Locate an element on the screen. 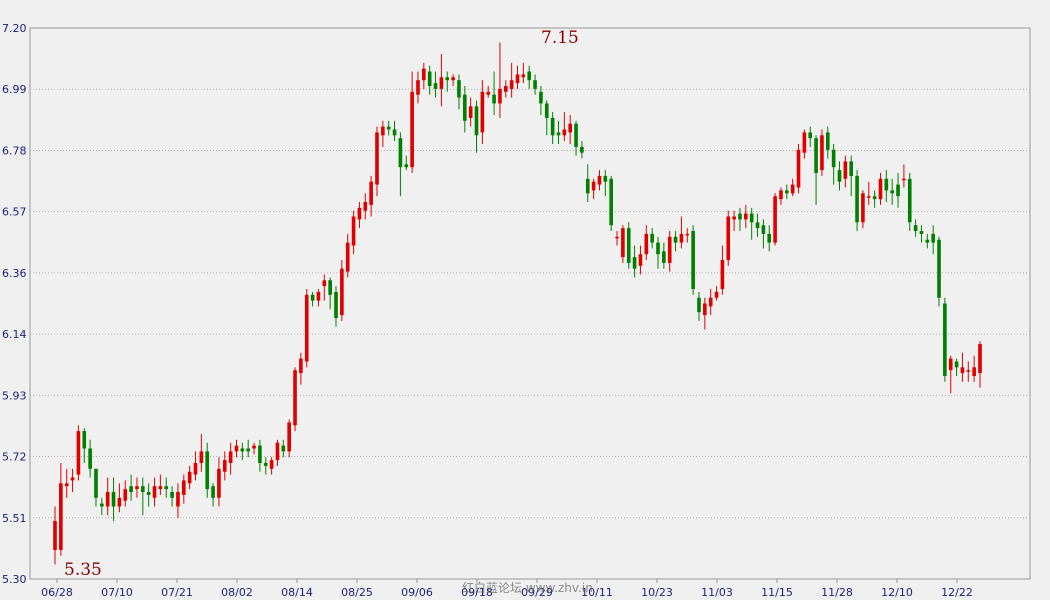 Image resolution: width=1050 pixels, height=600 pixels. y-tick-label: 6.78 is located at coordinates (14, 150).